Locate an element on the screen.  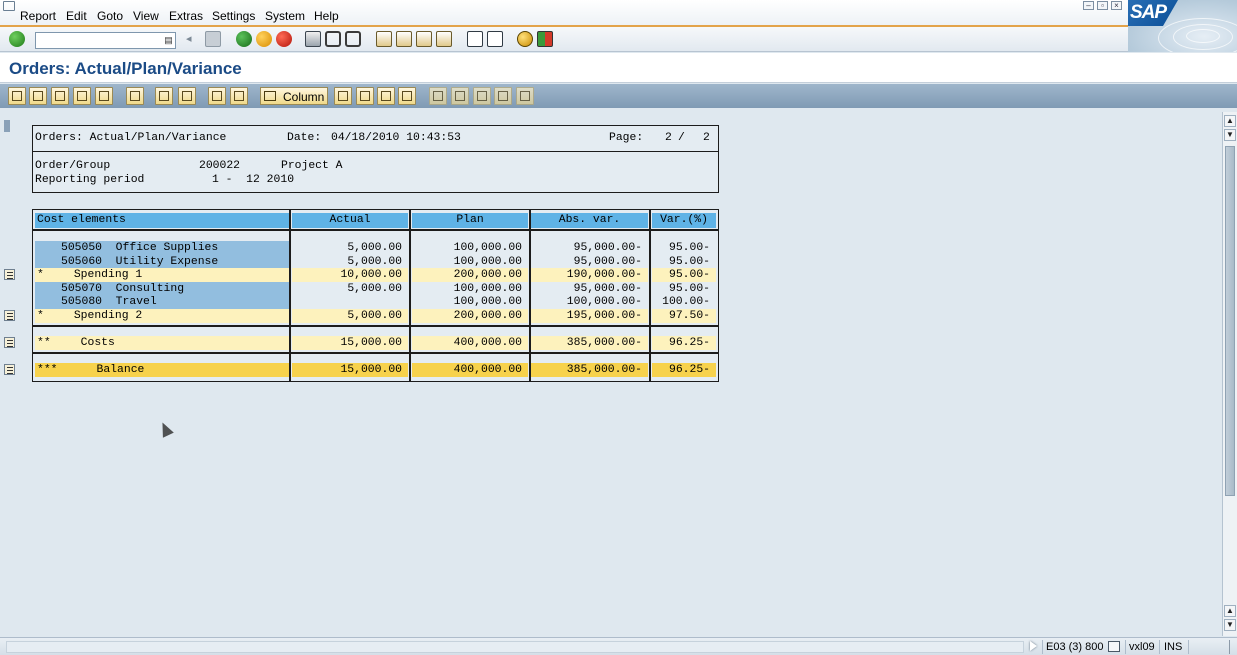
minimize-icon: – is located at coordinates (1088, 5).